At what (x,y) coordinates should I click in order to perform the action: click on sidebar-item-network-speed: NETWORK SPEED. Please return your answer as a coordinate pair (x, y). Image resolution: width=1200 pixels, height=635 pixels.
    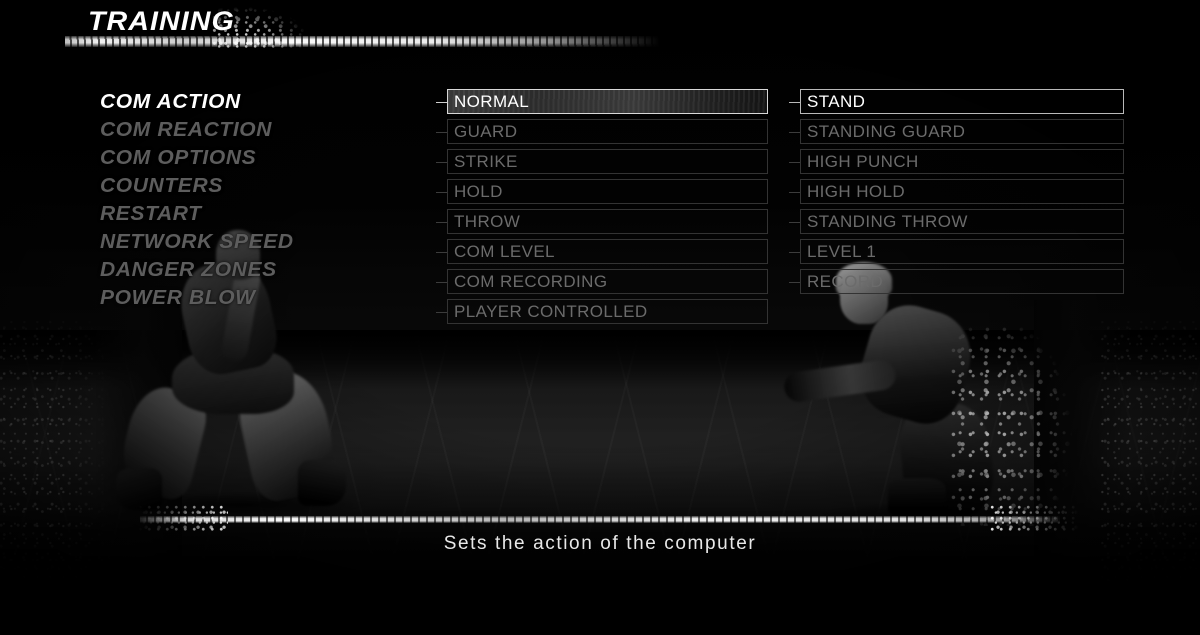
    Looking at the image, I should click on (257, 242).